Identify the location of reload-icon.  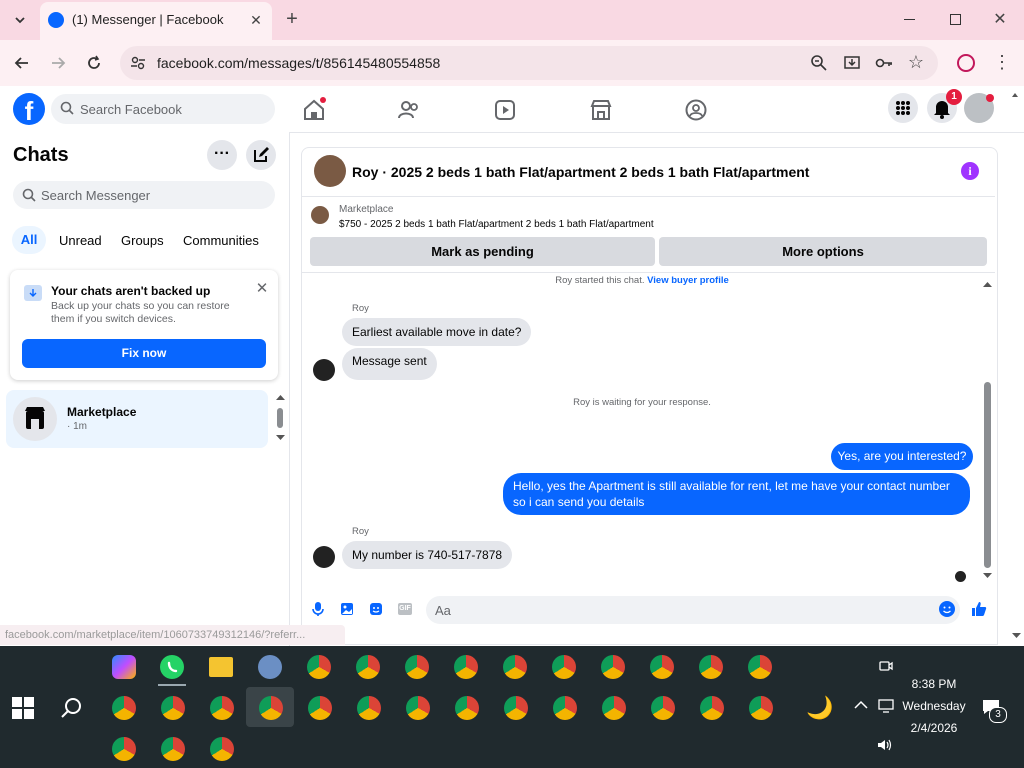
(94, 63).